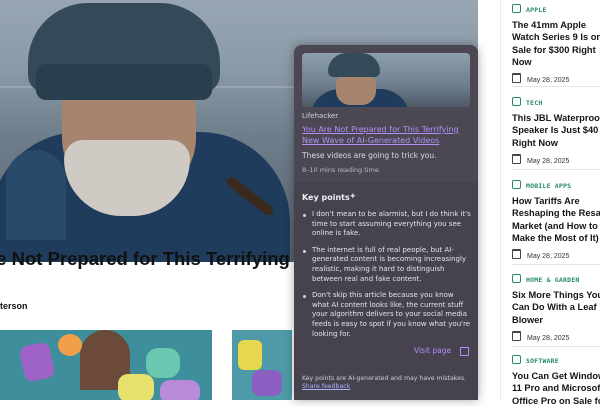 The width and height of the screenshot is (600, 407). I want to click on sparkle-icon: ✦, so click(353, 197).